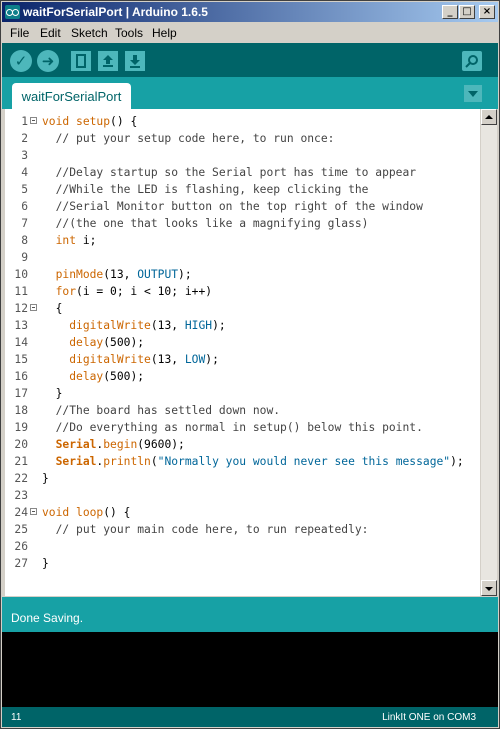 The width and height of the screenshot is (500, 729). What do you see at coordinates (21, 410) in the screenshot?
I see `line-number: 18` at bounding box center [21, 410].